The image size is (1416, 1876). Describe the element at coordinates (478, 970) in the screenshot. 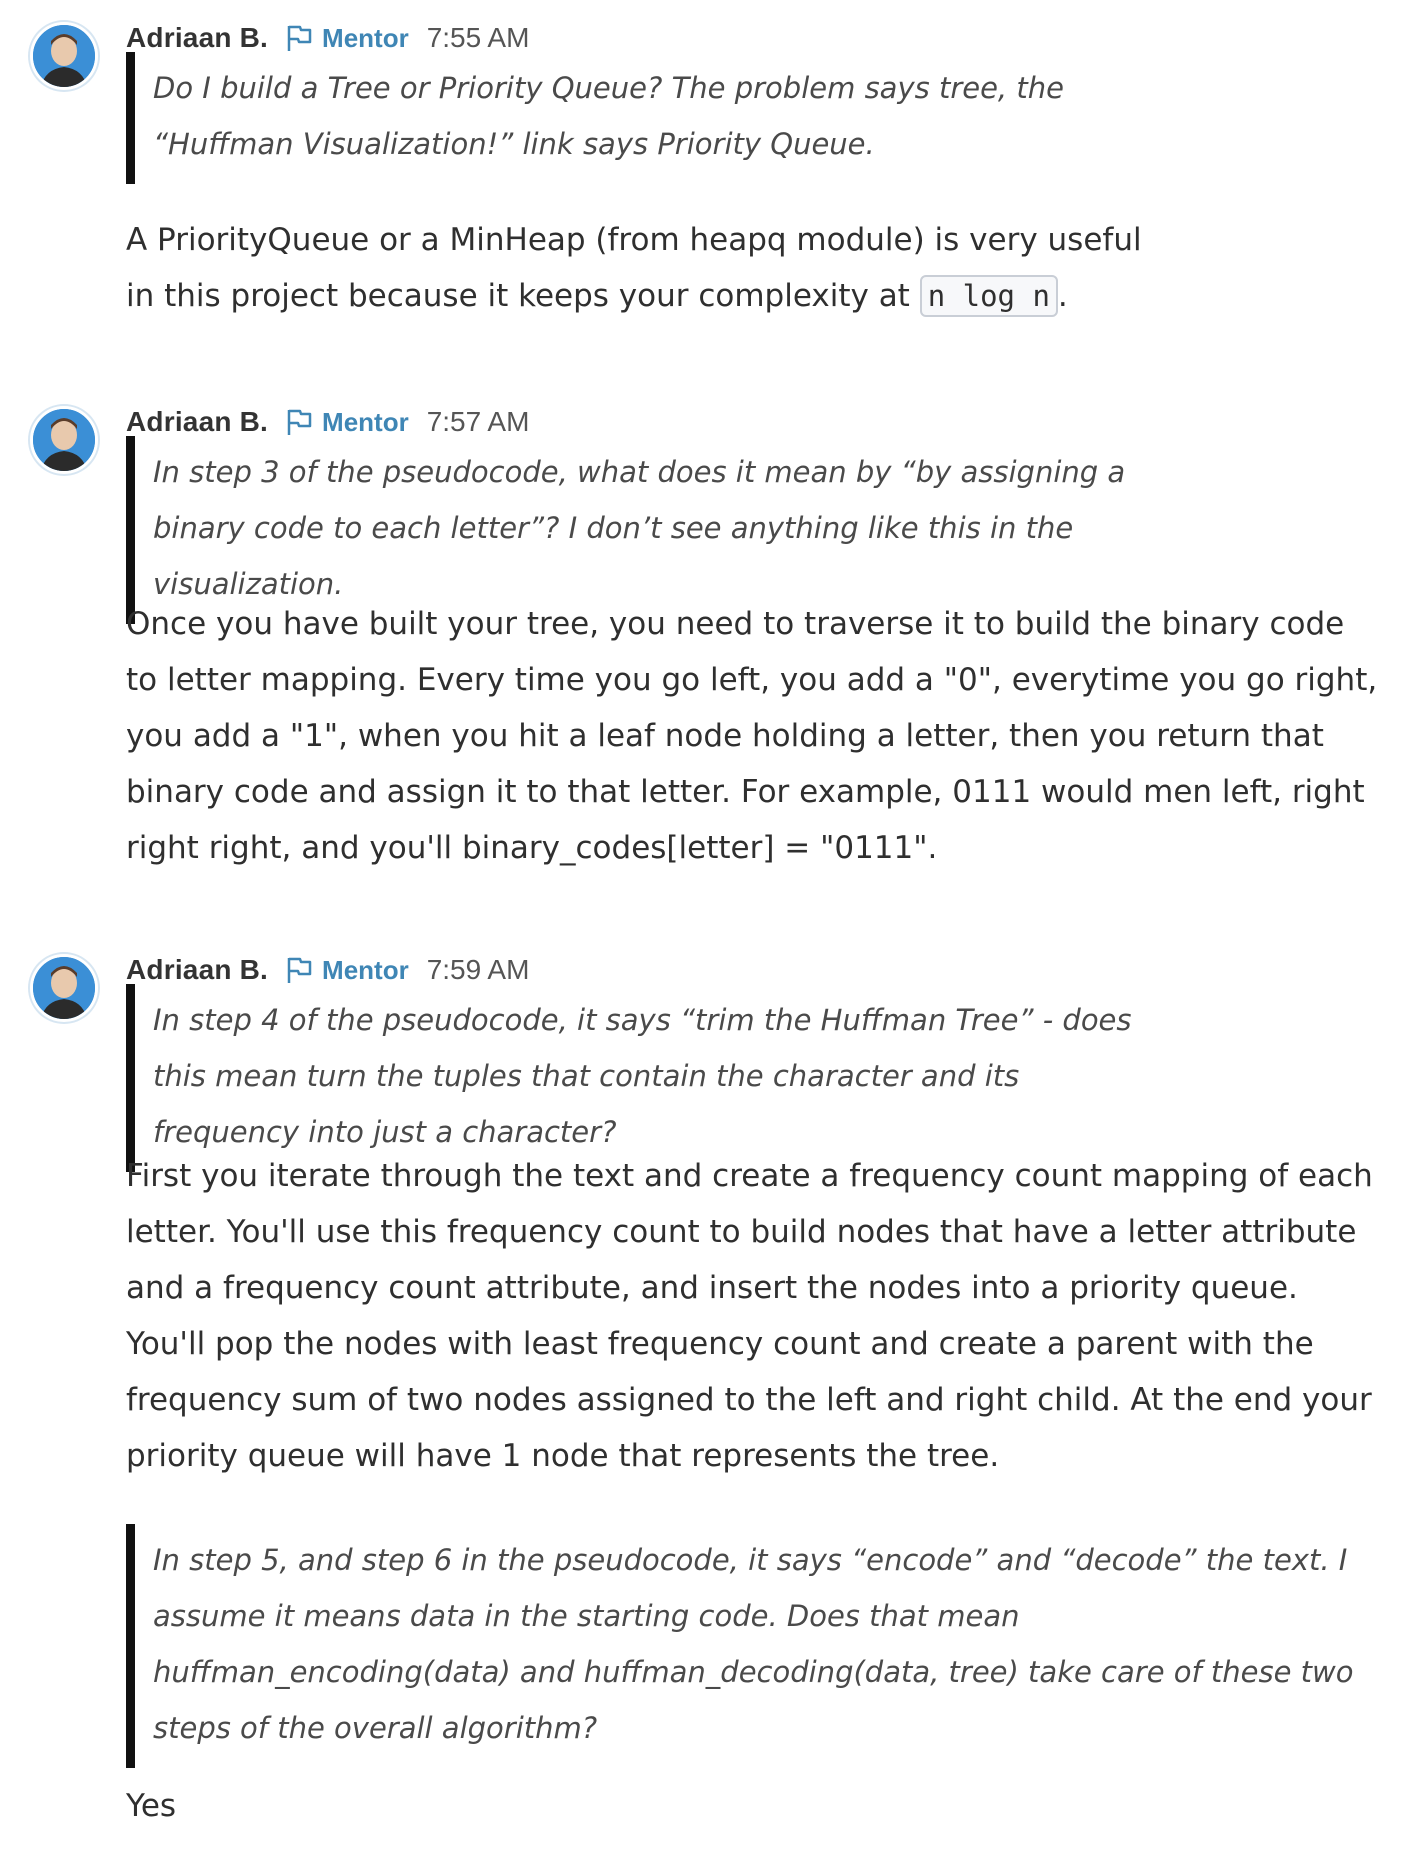

I see `timestamp: 7:59 AM` at that location.